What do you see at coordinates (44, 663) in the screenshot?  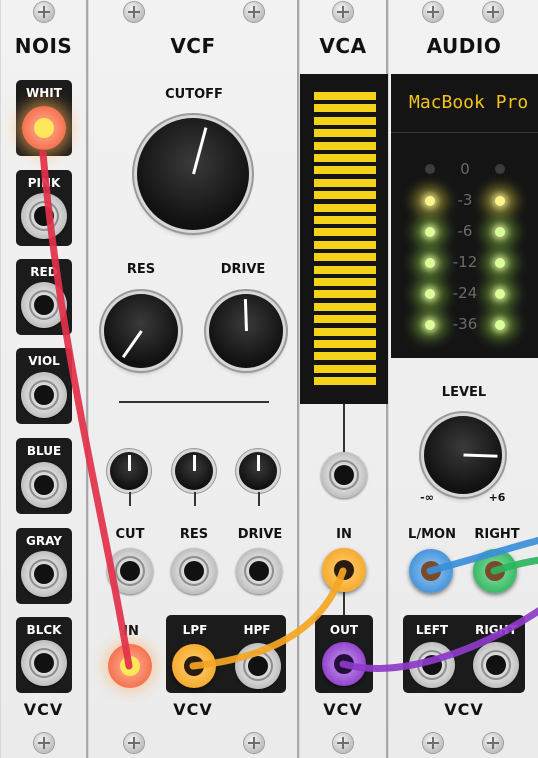 I see `noise-blck-jack` at bounding box center [44, 663].